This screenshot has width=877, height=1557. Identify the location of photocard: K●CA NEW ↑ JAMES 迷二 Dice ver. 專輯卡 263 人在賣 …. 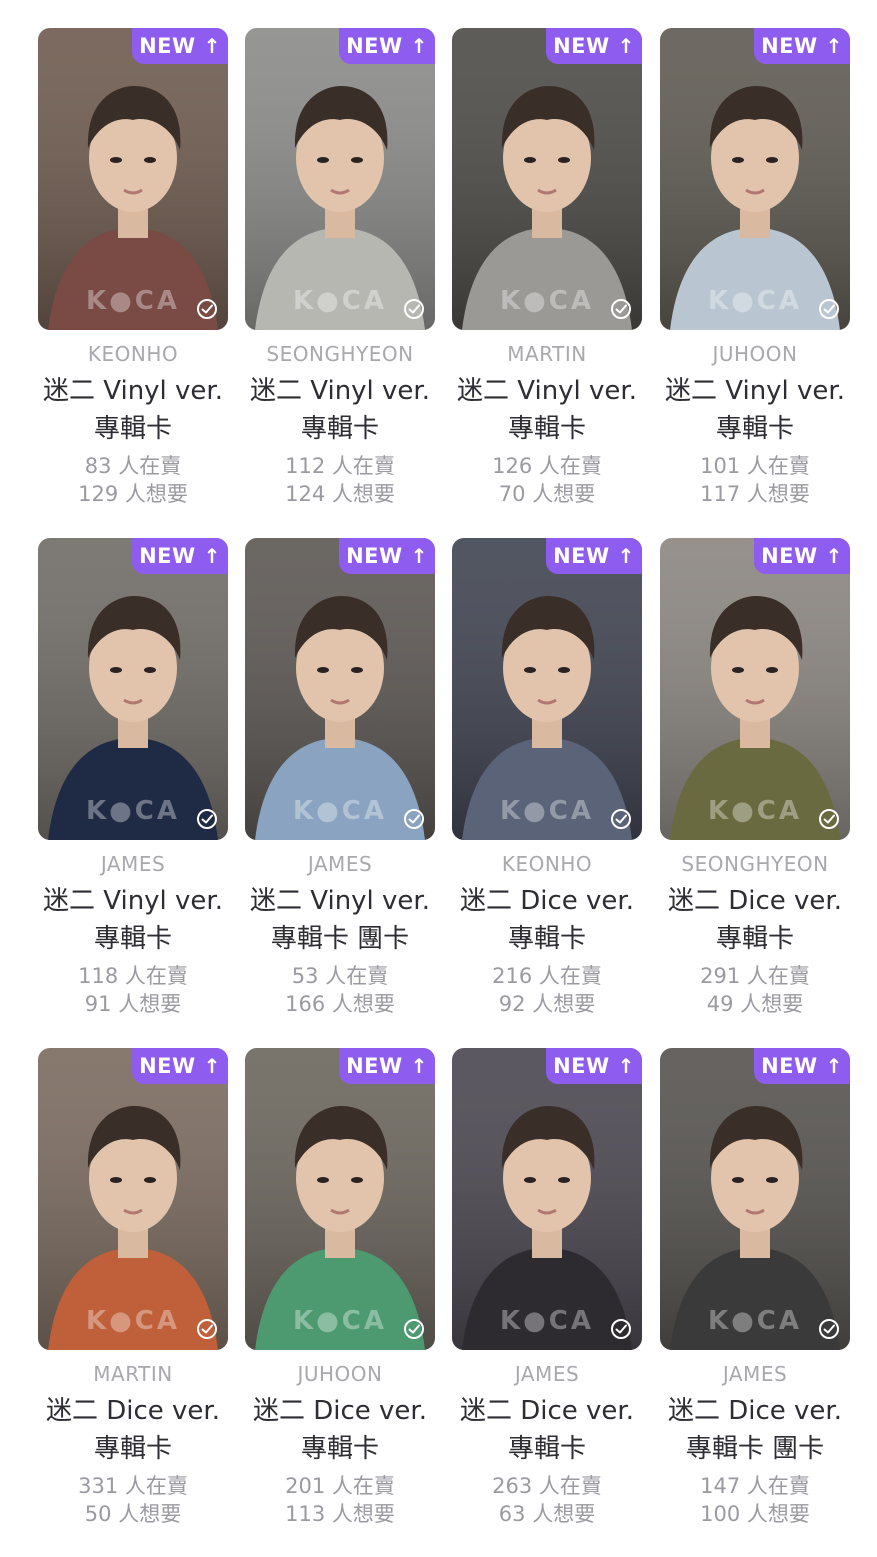
(547, 1293).